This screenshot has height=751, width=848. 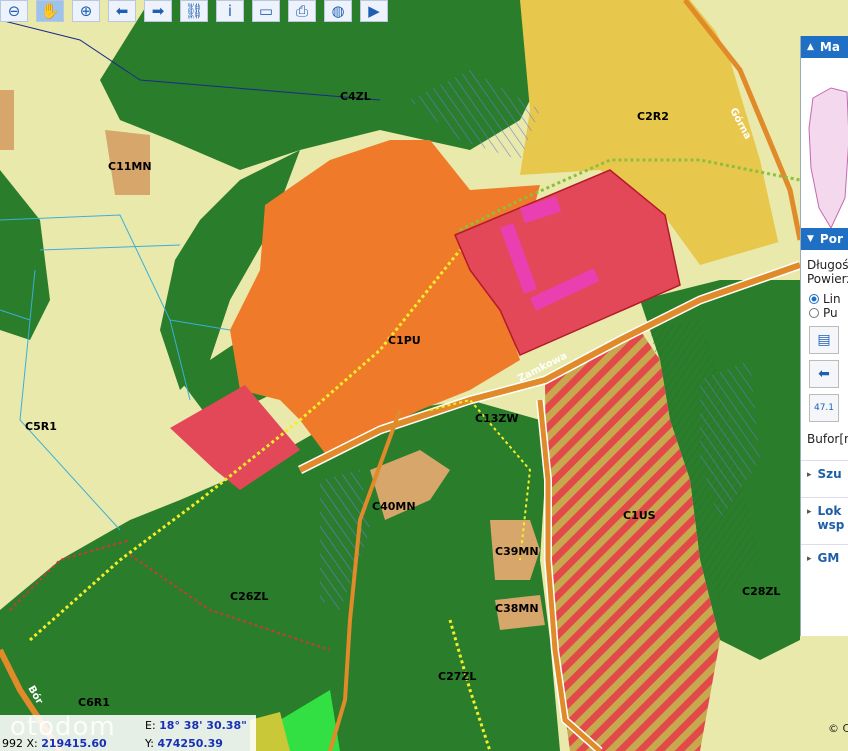 What do you see at coordinates (827, 439) in the screenshot?
I see `buffer-label: Bufor[m` at bounding box center [827, 439].